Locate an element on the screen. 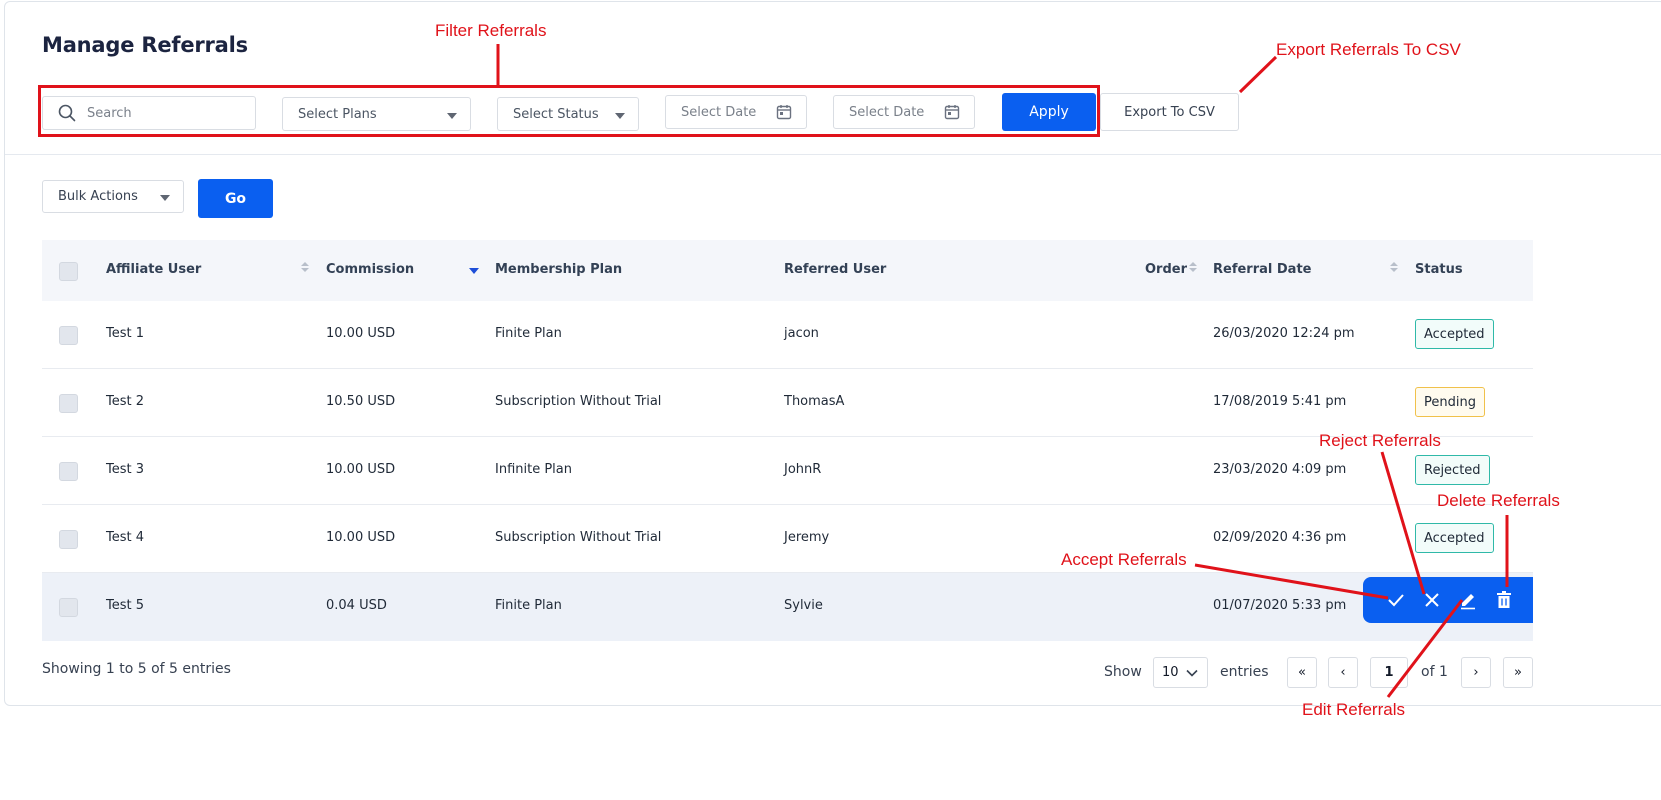 The height and width of the screenshot is (800, 1661). column-header-affiliate-user: Affiliate User is located at coordinates (153, 269).